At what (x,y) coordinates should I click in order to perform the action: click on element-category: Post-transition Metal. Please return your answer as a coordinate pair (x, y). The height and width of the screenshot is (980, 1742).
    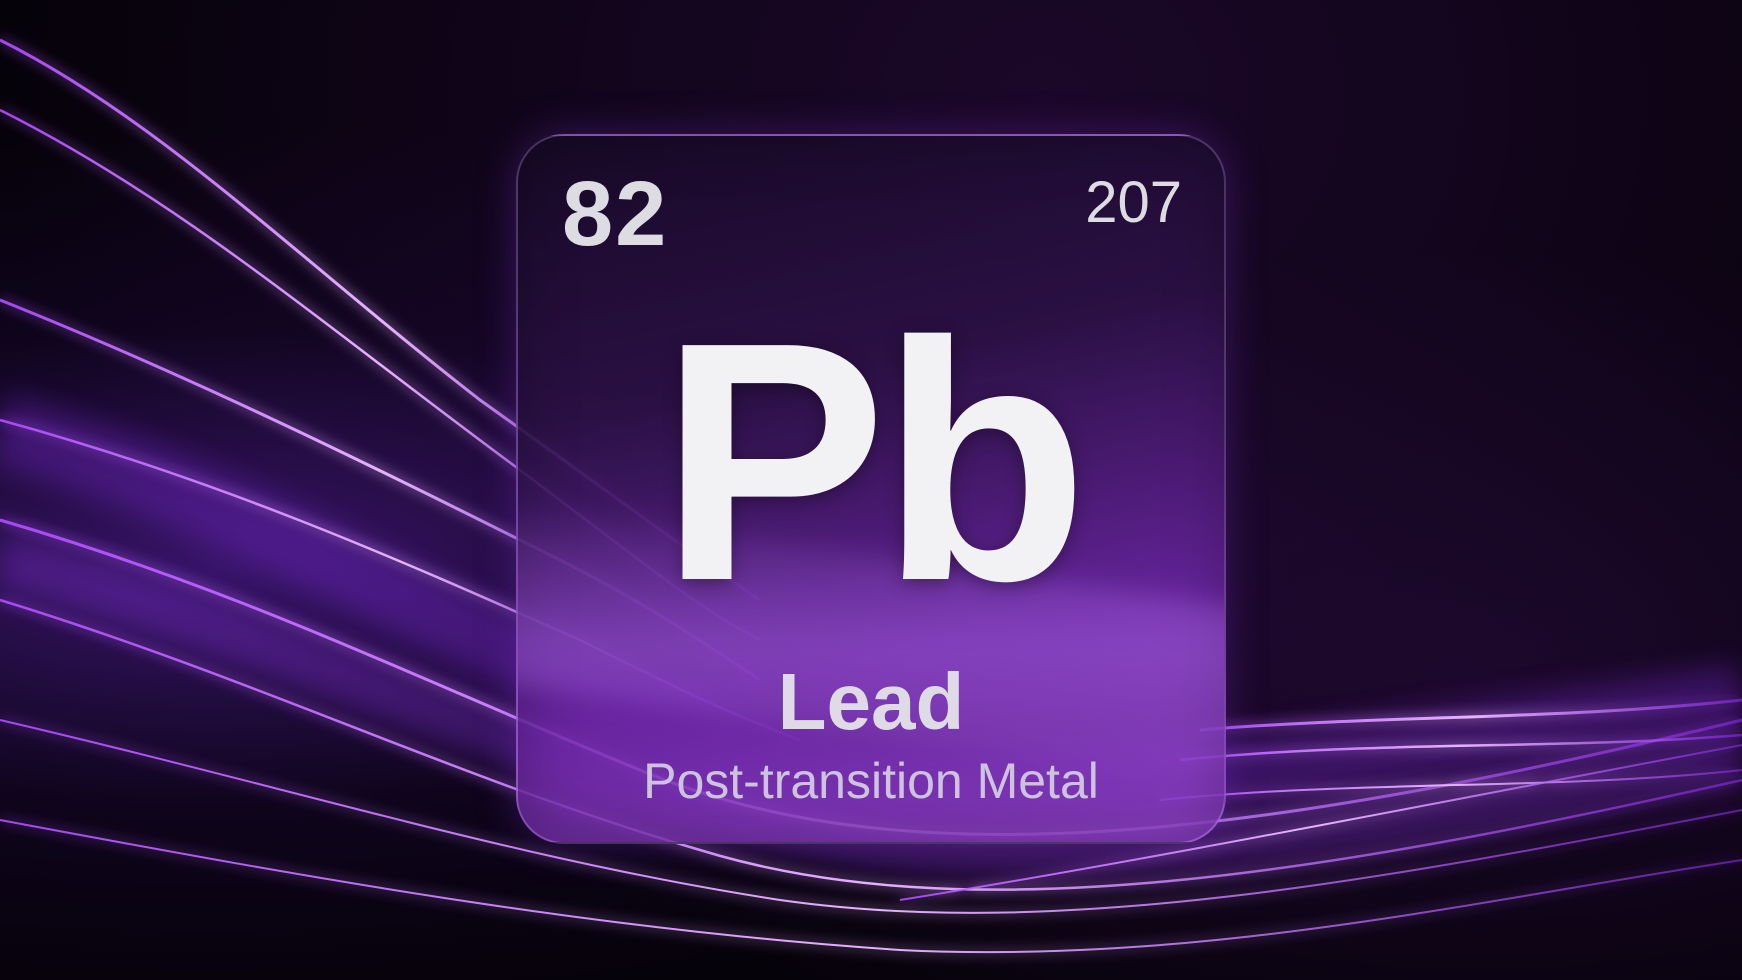
    Looking at the image, I should click on (871, 781).